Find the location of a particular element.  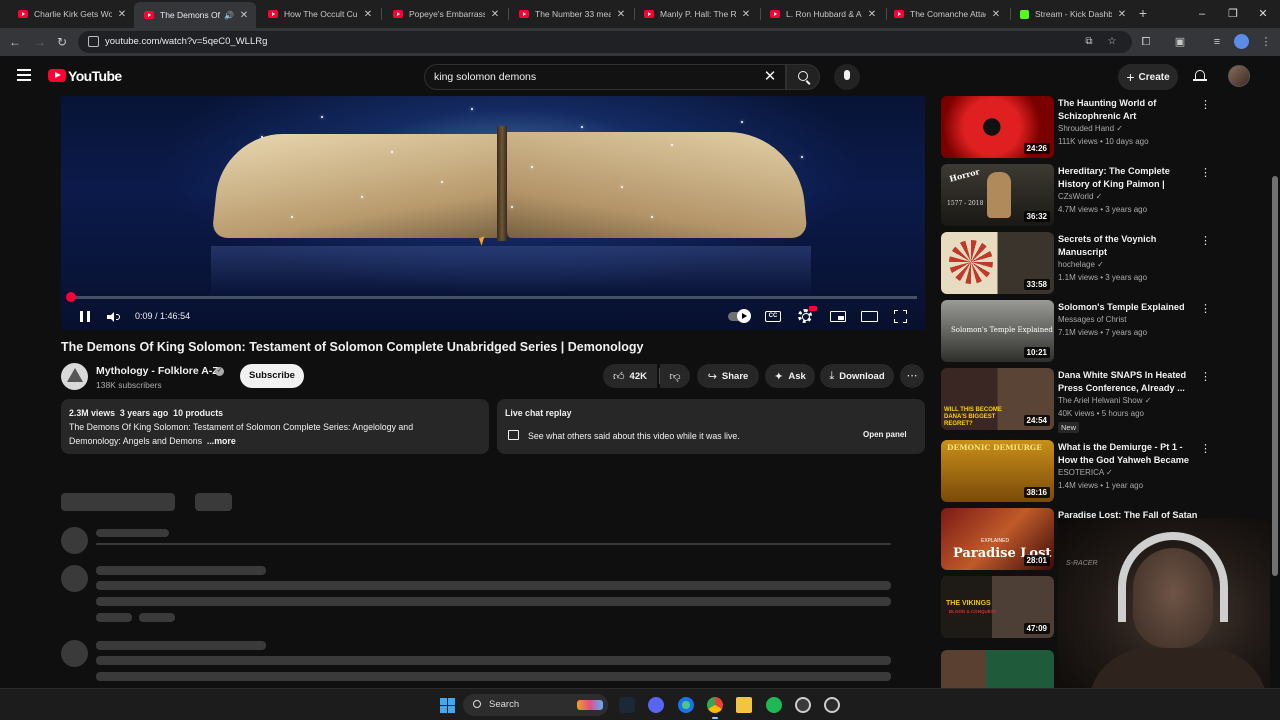

browser-tab-active: The Demons Of Ki 🔊 ✕ is located at coordinates (195, 15).